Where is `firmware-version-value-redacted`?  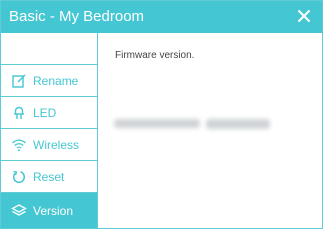 firmware-version-value-redacted is located at coordinates (193, 125).